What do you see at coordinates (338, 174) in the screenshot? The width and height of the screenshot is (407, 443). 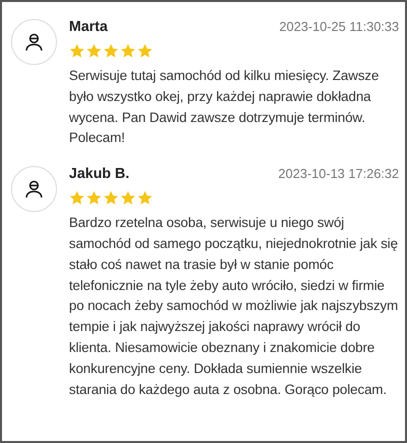 I see `review-date: 2023-10-13 17:26:32` at bounding box center [338, 174].